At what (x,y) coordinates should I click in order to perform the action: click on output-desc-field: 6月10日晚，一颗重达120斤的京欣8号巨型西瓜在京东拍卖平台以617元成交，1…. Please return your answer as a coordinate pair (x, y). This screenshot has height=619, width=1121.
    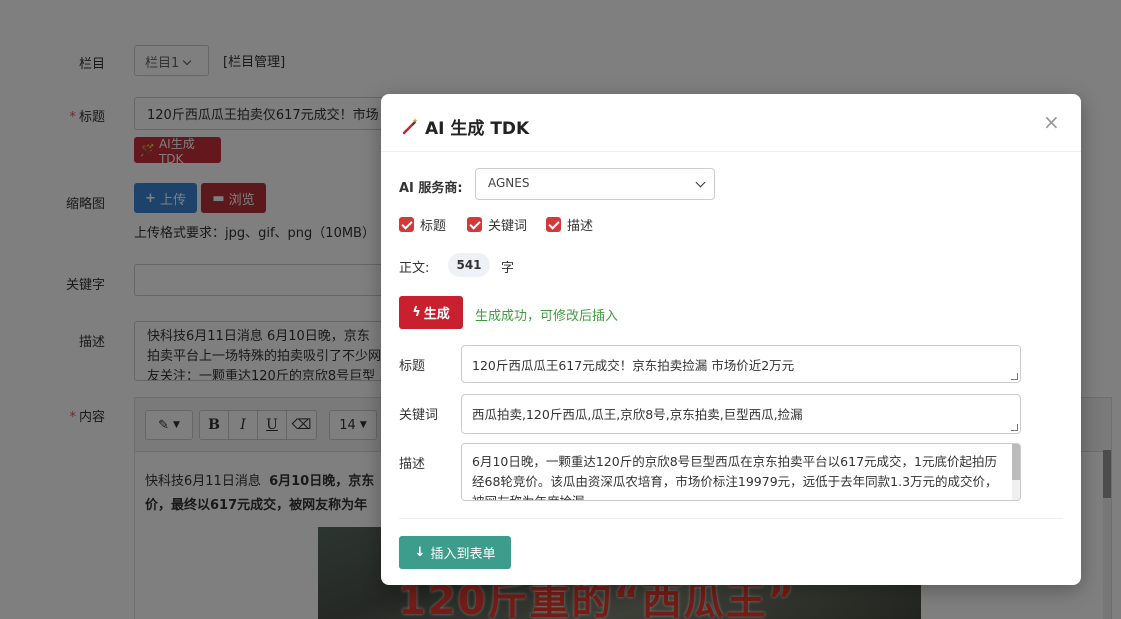
    Looking at the image, I should click on (741, 472).